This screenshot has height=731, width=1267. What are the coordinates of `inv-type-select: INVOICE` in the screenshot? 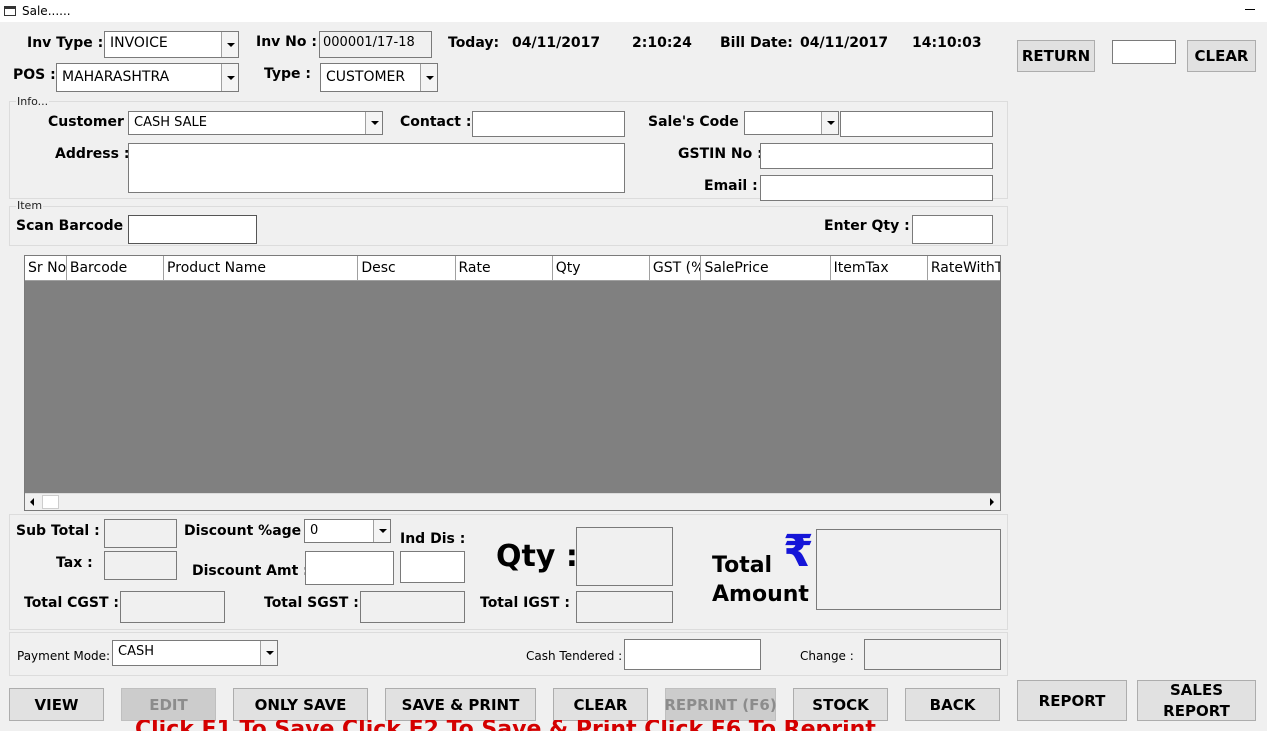 It's located at (171, 44).